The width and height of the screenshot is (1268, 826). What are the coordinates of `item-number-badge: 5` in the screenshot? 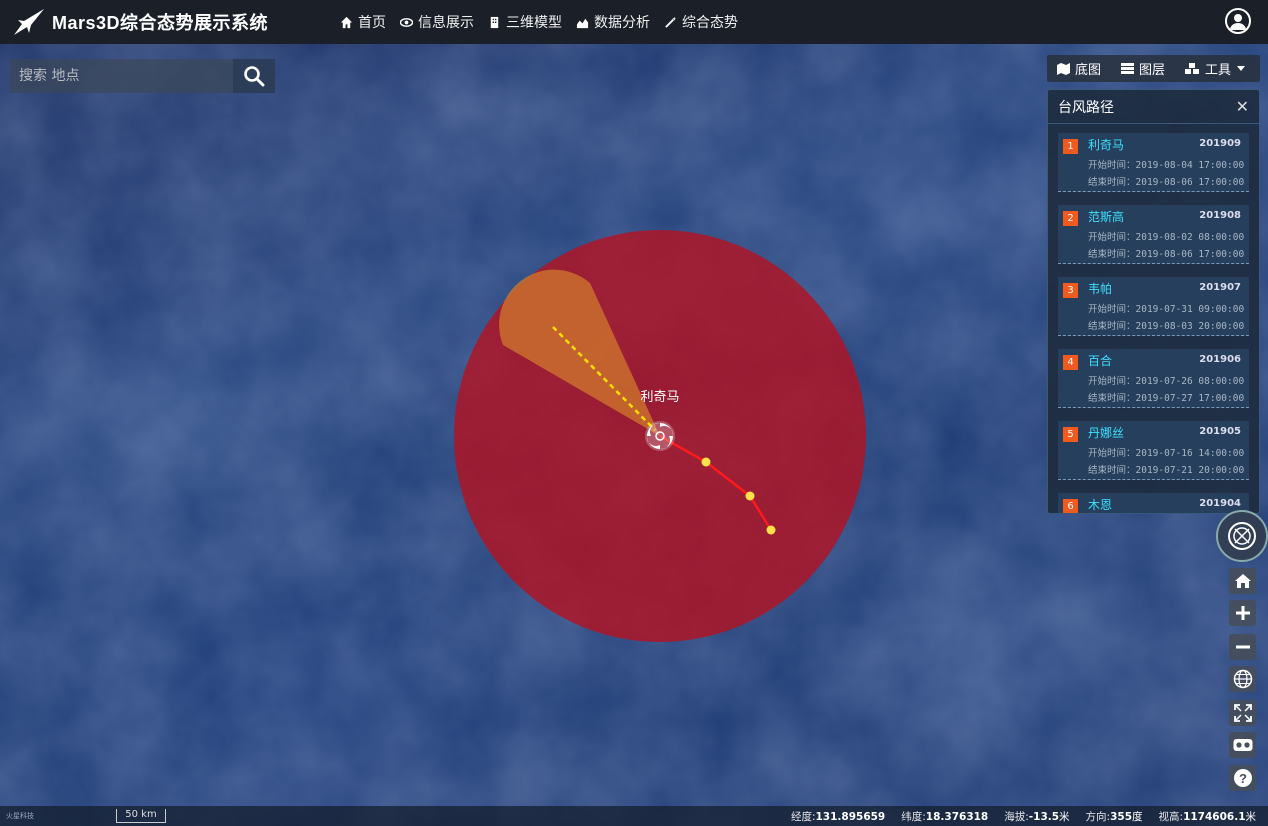 It's located at (1070, 434).